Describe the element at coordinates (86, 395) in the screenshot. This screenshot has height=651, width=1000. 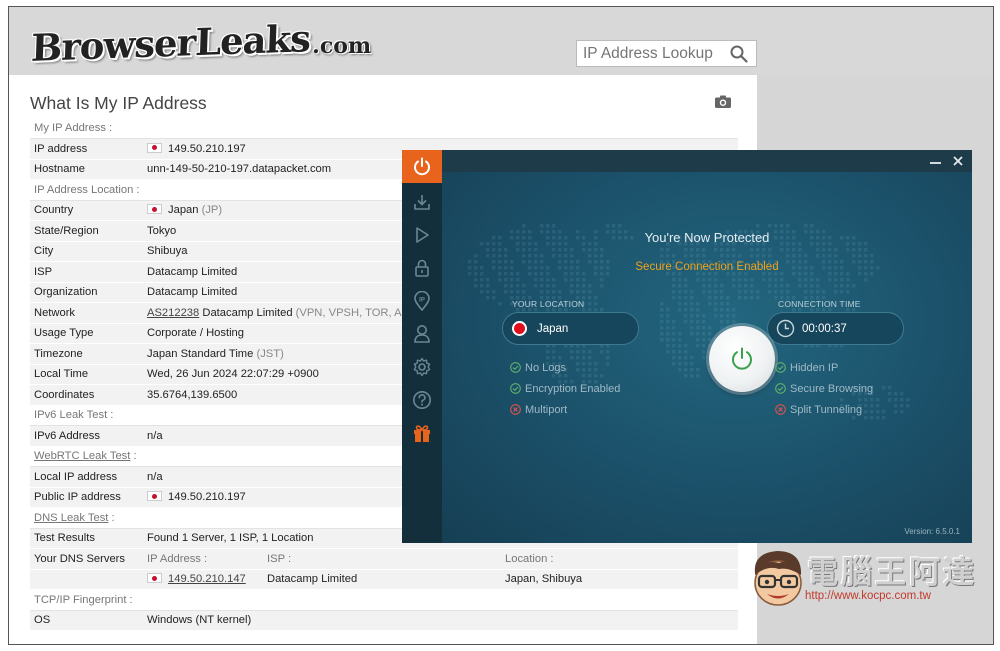
I see `row-label: Coordinates` at that location.